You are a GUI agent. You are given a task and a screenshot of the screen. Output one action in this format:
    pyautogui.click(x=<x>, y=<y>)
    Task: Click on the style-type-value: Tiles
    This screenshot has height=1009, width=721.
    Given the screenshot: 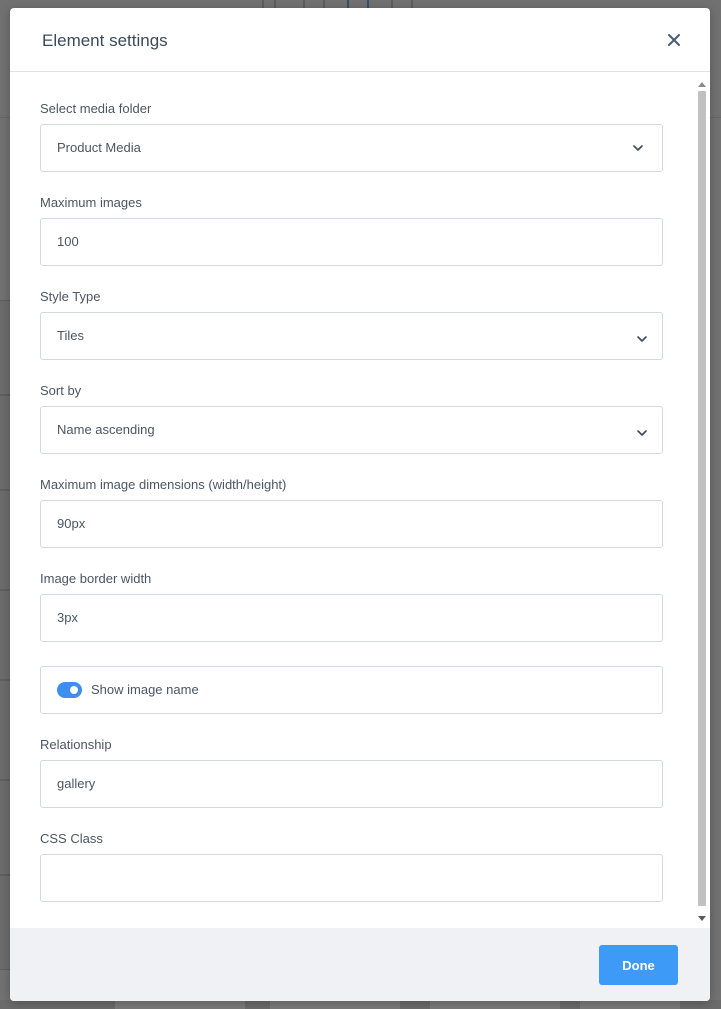 What is the action you would take?
    pyautogui.click(x=70, y=335)
    